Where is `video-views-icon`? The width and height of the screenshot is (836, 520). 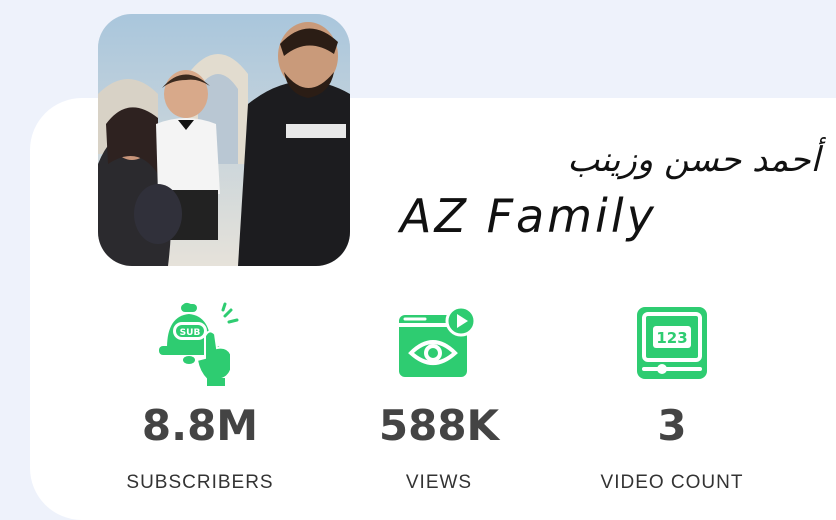 video-views-icon is located at coordinates (439, 343).